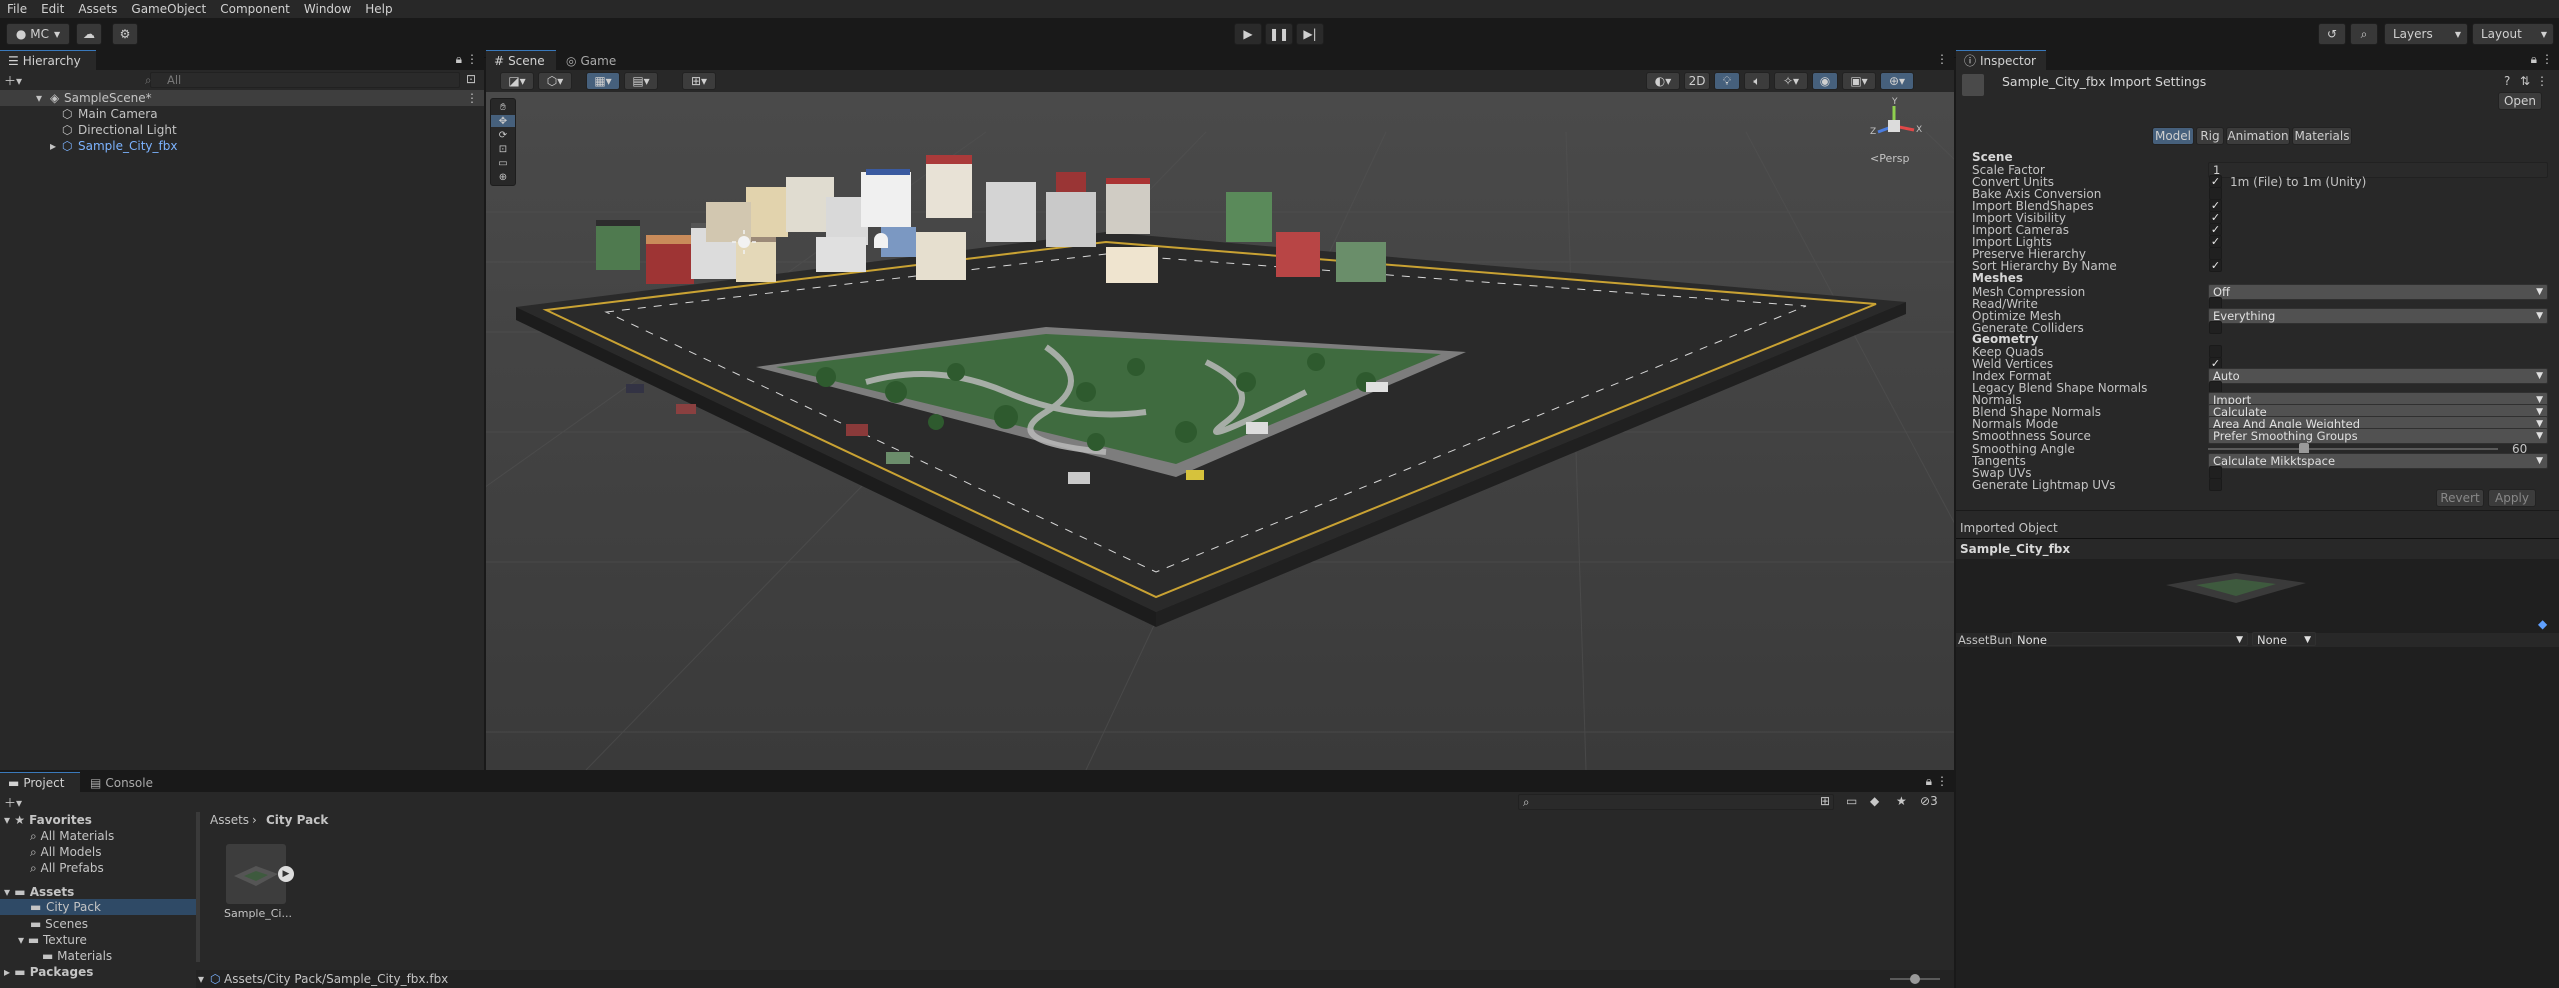 The height and width of the screenshot is (988, 2559). What do you see at coordinates (48, 60) in the screenshot?
I see `tab-hierarchy: ☰ Hierarchy` at bounding box center [48, 60].